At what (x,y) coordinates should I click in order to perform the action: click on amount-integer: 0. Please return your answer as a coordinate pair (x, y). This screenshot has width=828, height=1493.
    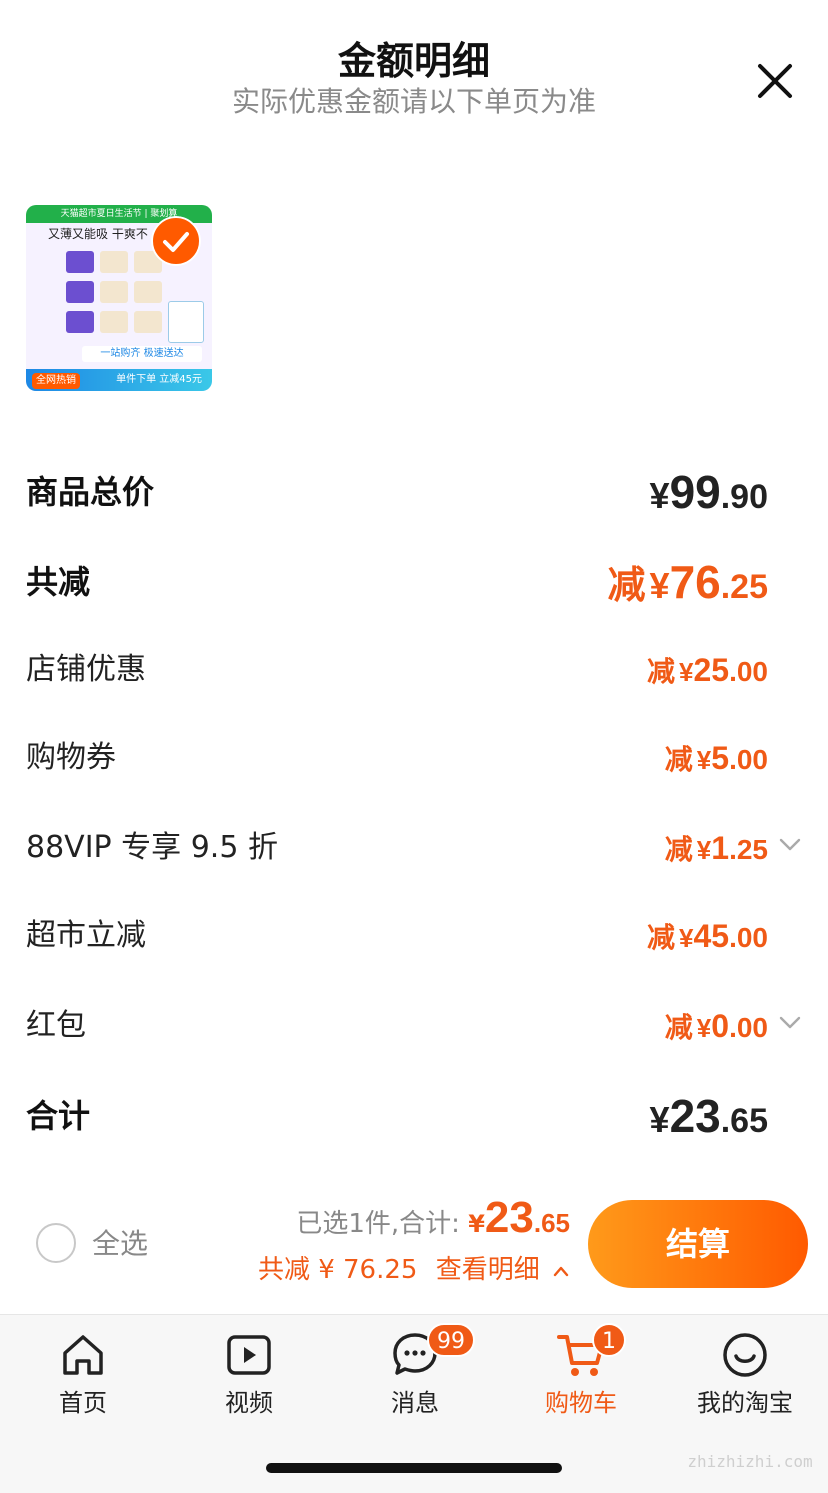
    Looking at the image, I should click on (720, 1026).